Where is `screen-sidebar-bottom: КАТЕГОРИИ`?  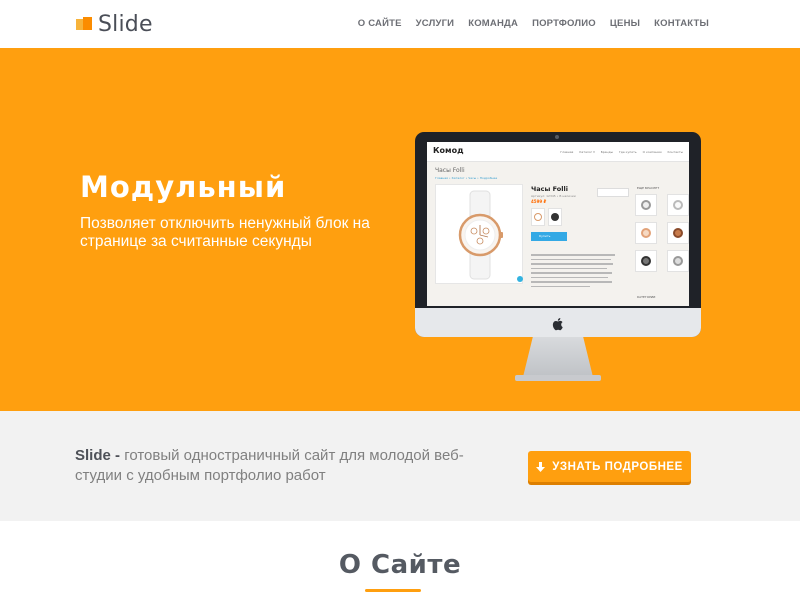 screen-sidebar-bottom: КАТЕГОРИИ is located at coordinates (646, 297).